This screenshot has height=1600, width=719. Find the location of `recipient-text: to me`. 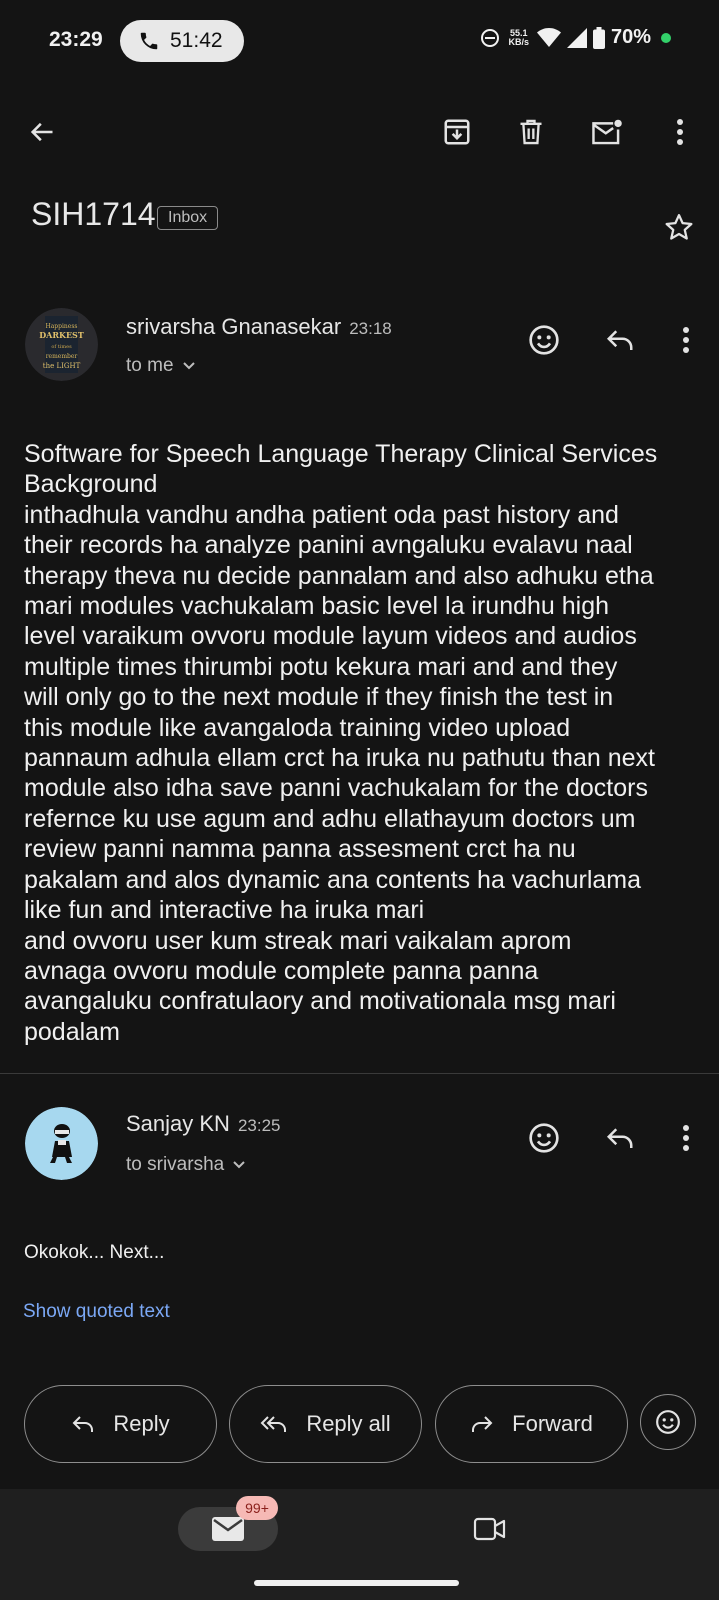

recipient-text: to me is located at coordinates (150, 365).